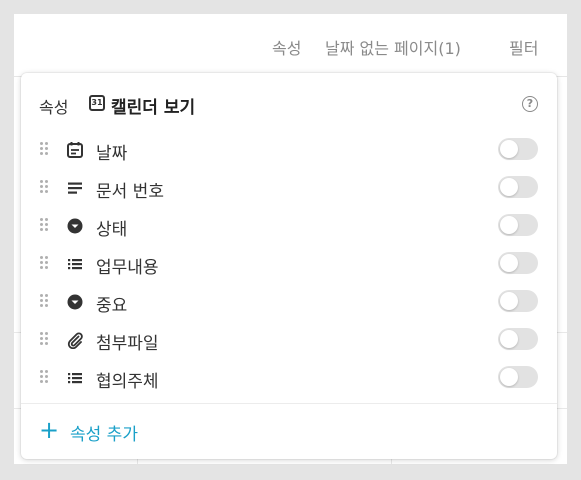  What do you see at coordinates (54, 107) in the screenshot?
I see `popup-property-label: 속성` at bounding box center [54, 107].